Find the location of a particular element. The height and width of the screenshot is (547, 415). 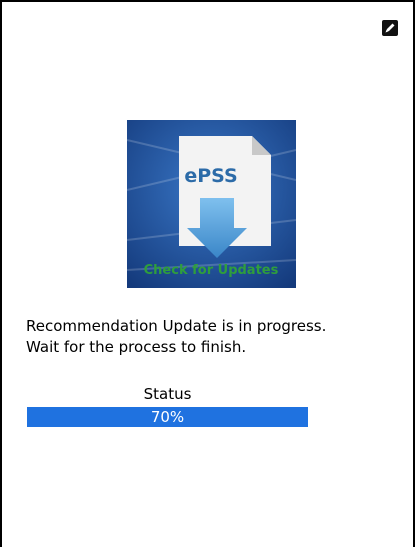

edit-mode-icon is located at coordinates (390, 28).